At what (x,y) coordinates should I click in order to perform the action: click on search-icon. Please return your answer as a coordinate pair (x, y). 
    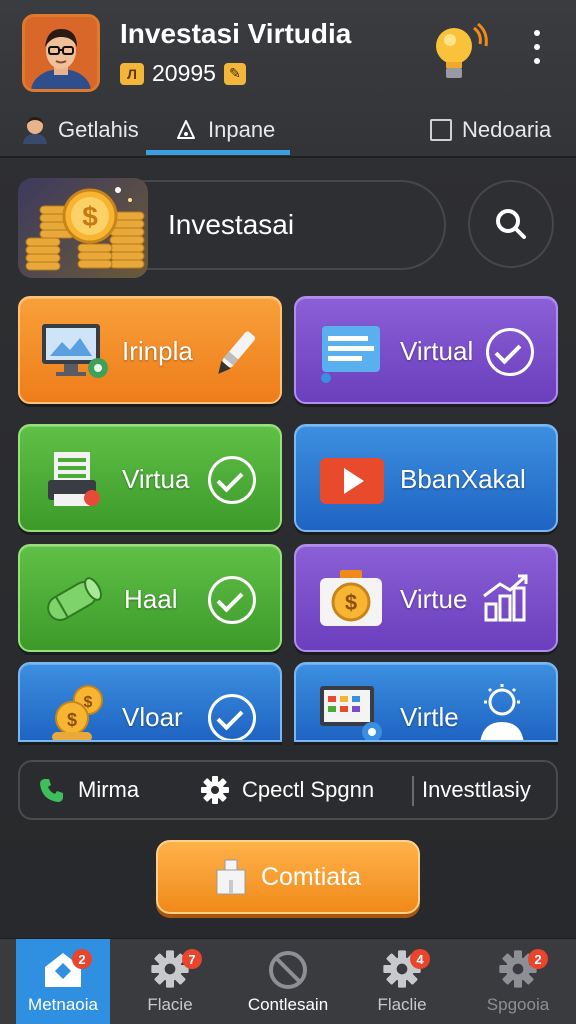
    Looking at the image, I should click on (511, 224).